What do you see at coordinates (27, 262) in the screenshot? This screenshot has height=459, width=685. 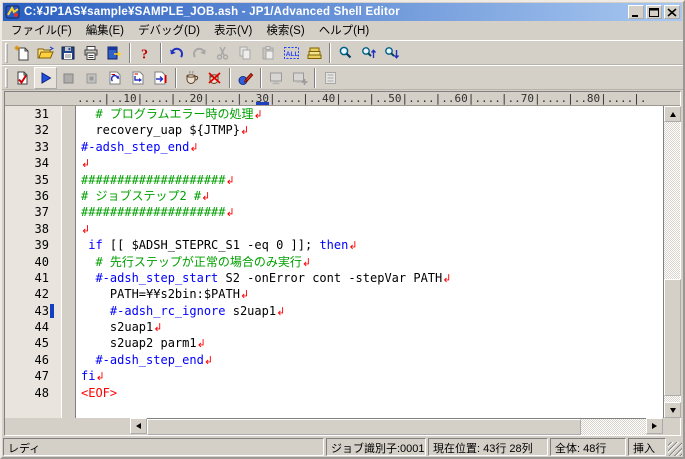 I see `line-number: 40` at bounding box center [27, 262].